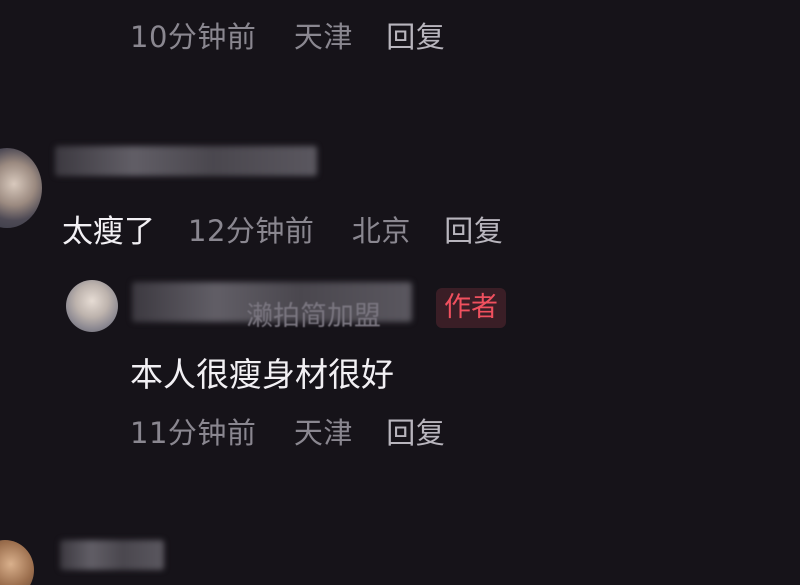 Image resolution: width=800 pixels, height=585 pixels. Describe the element at coordinates (92, 306) in the screenshot. I see `author-avatar` at that location.